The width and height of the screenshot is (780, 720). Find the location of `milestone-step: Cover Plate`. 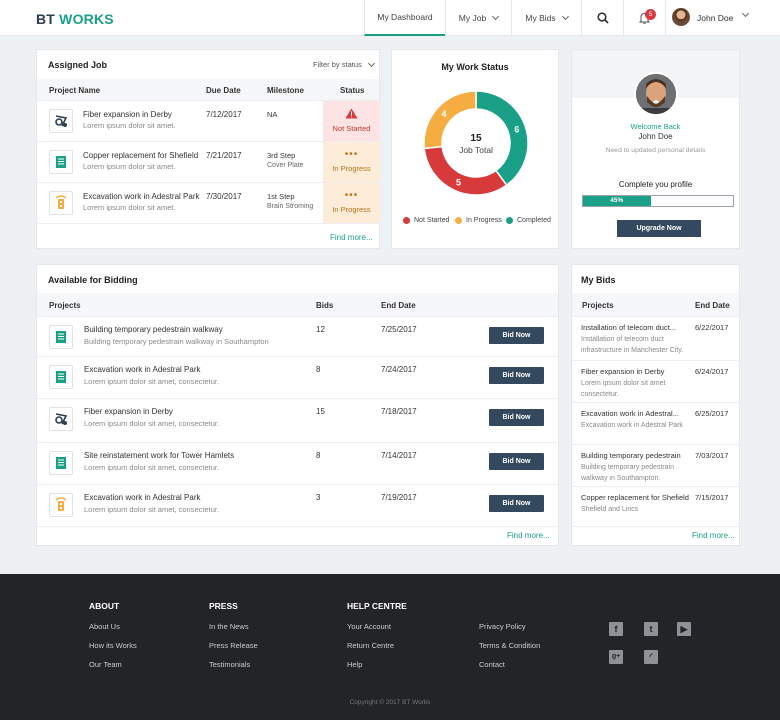

milestone-step: Cover Plate is located at coordinates (285, 165).